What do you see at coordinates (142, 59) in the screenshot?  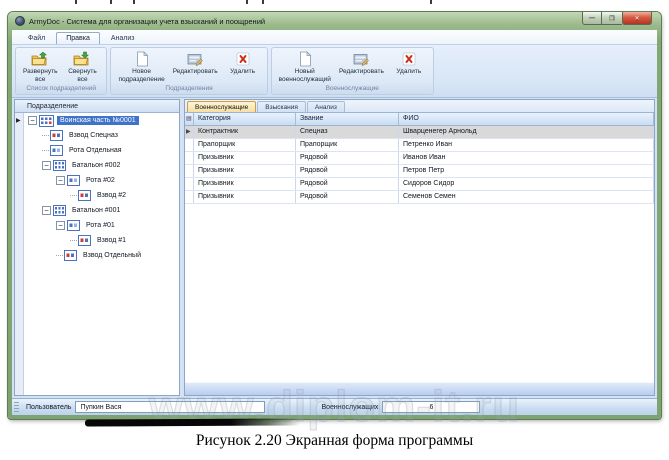 I see `new-document-icon` at bounding box center [142, 59].